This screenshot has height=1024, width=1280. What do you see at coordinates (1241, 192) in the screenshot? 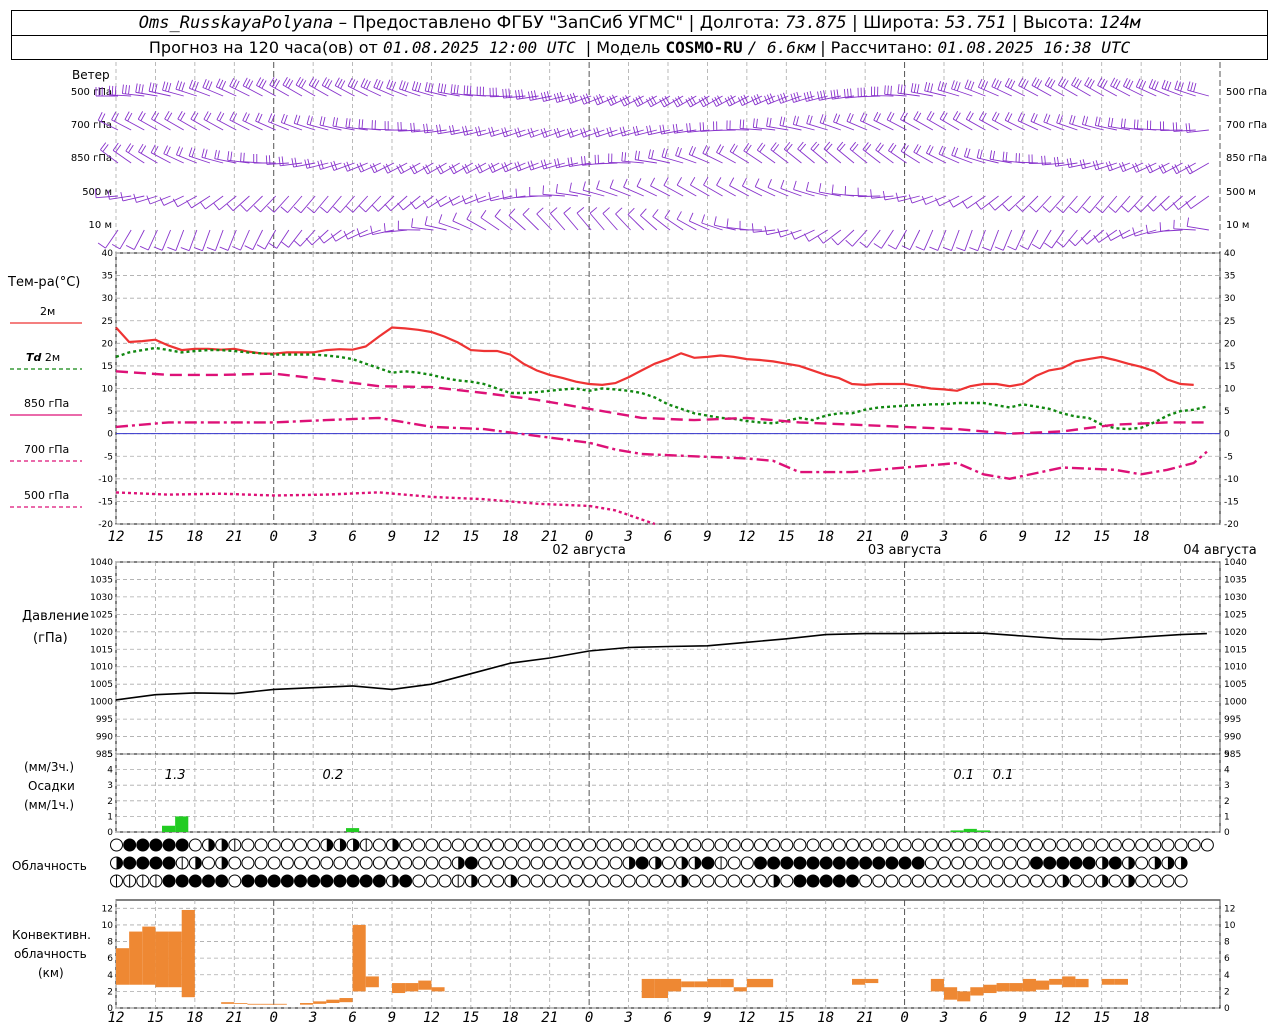
I see `wind-level-label-right: 500 м` at bounding box center [1241, 192].